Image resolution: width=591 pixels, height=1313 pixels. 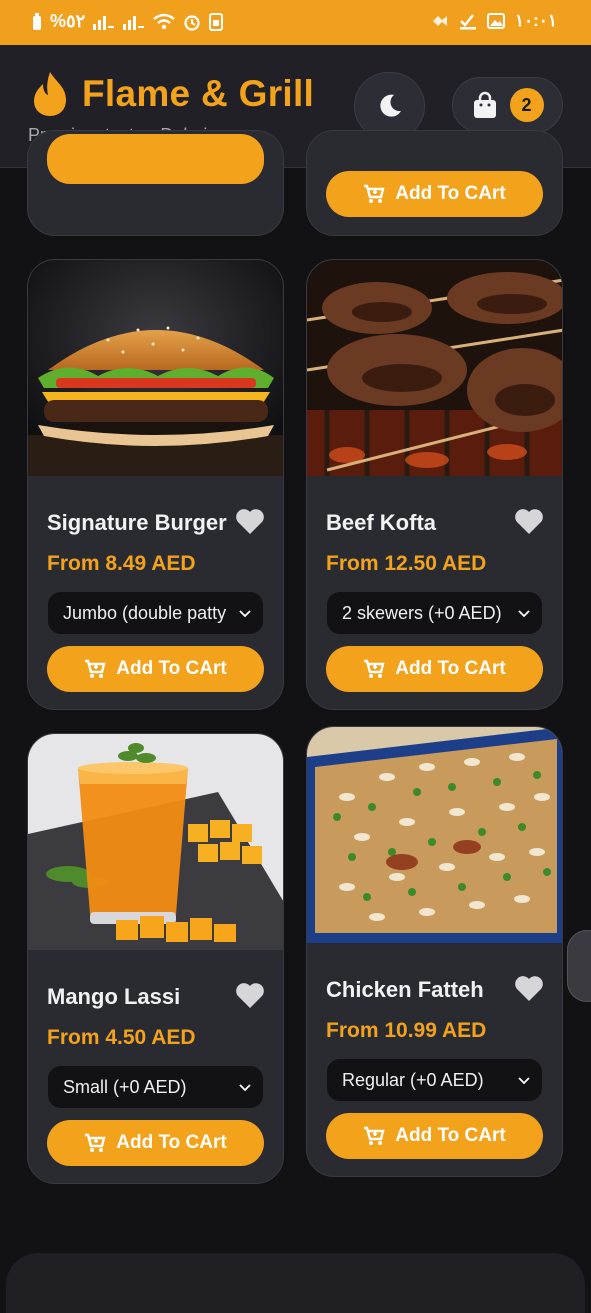 What do you see at coordinates (439, 21) in the screenshot?
I see `link-icon` at bounding box center [439, 21].